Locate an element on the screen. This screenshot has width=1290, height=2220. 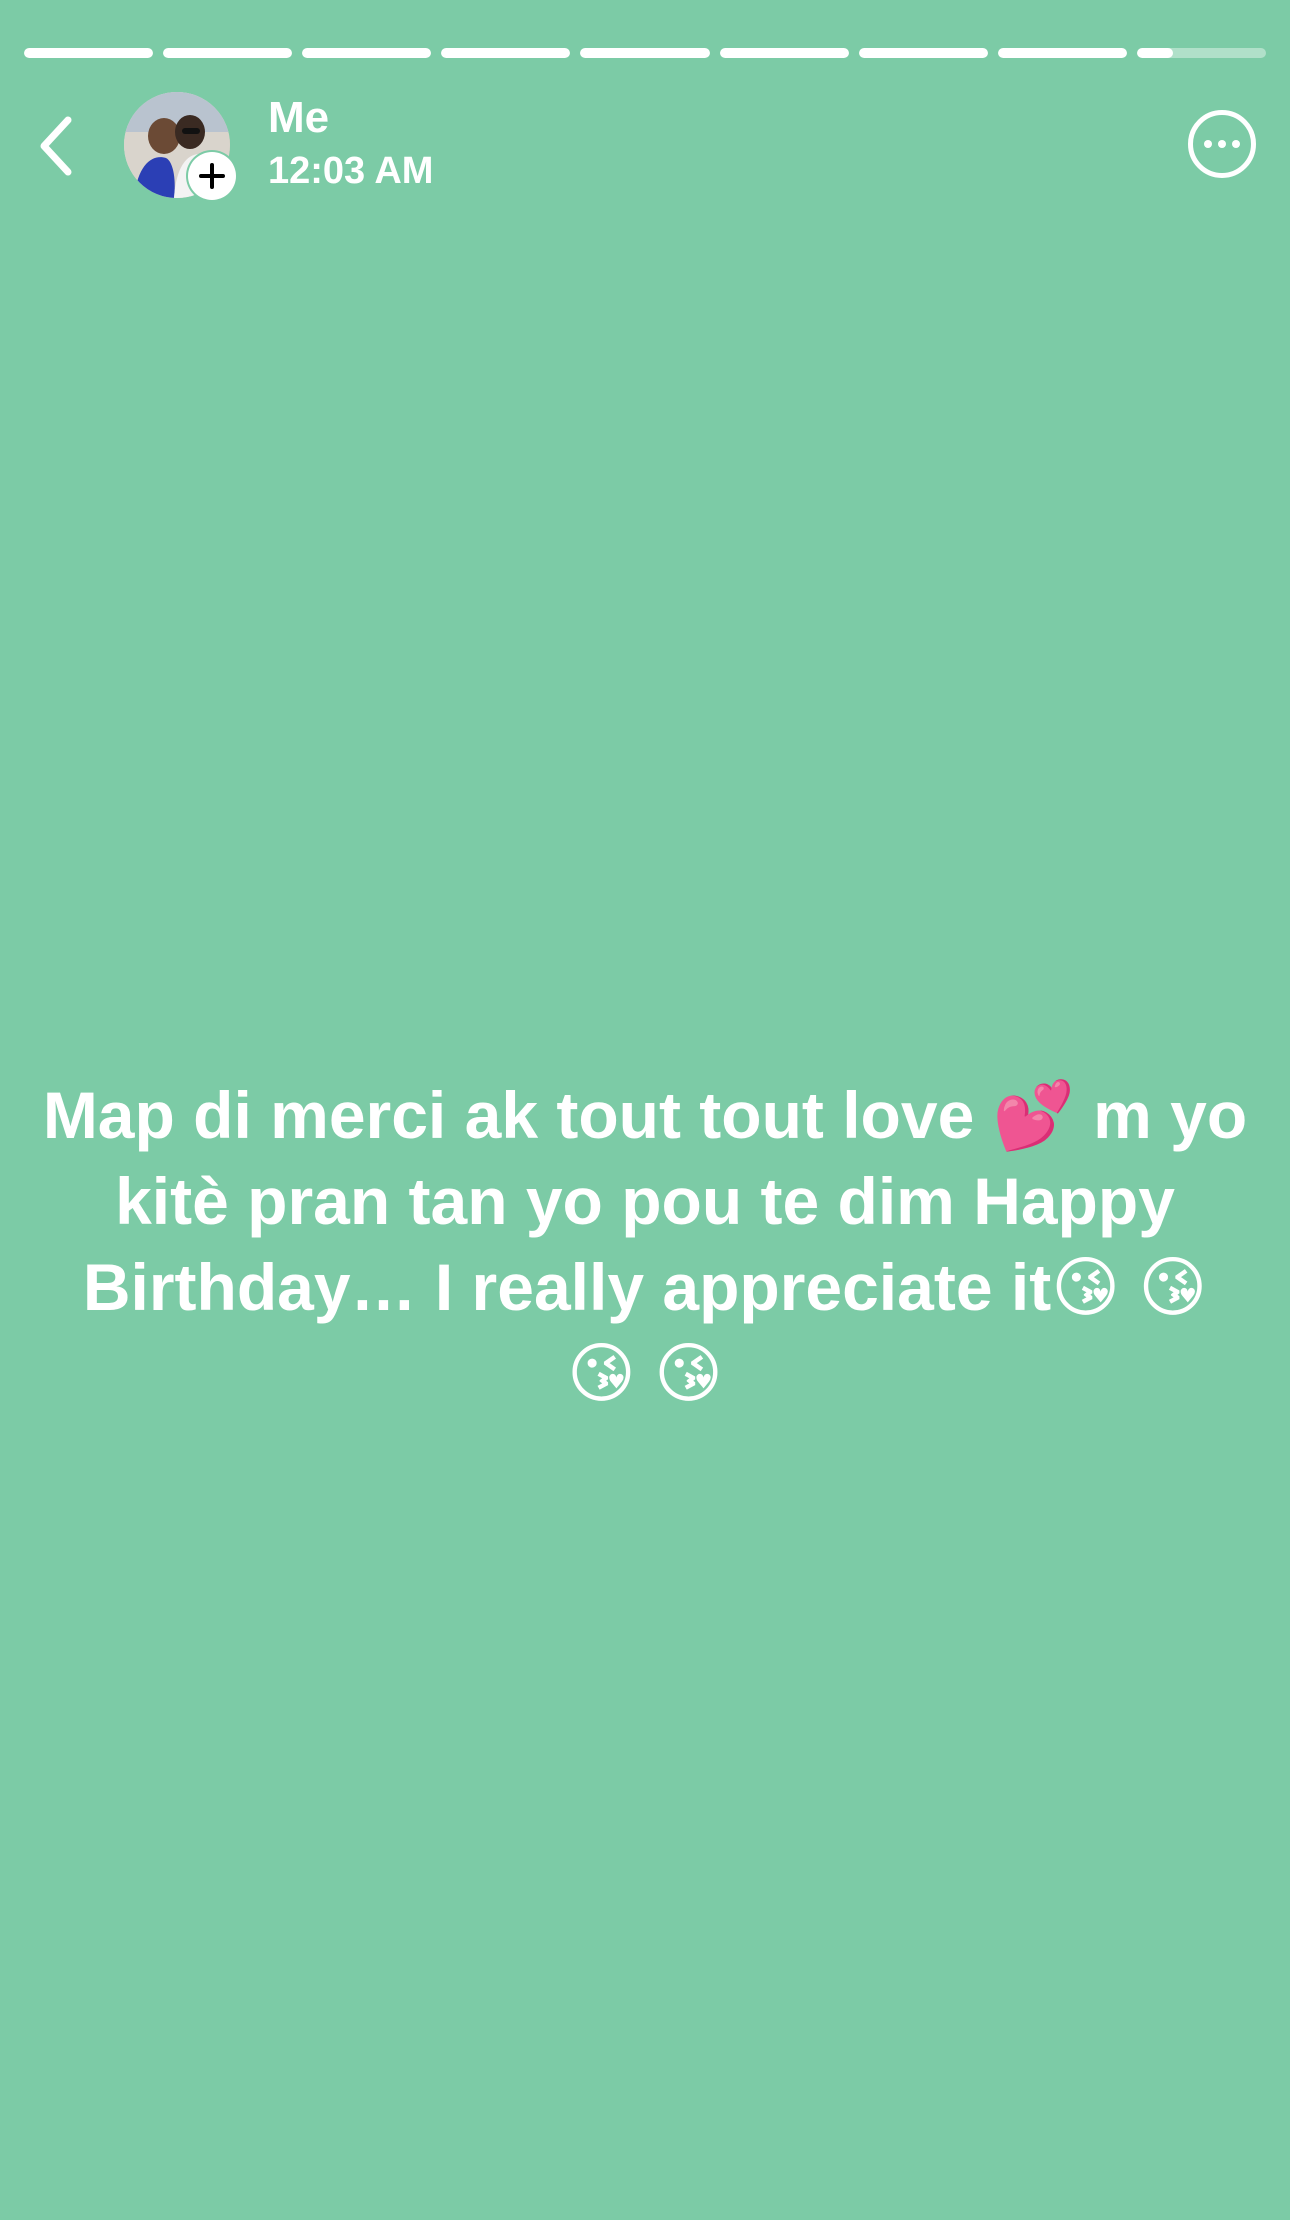
add-status-button is located at coordinates (212, 176).